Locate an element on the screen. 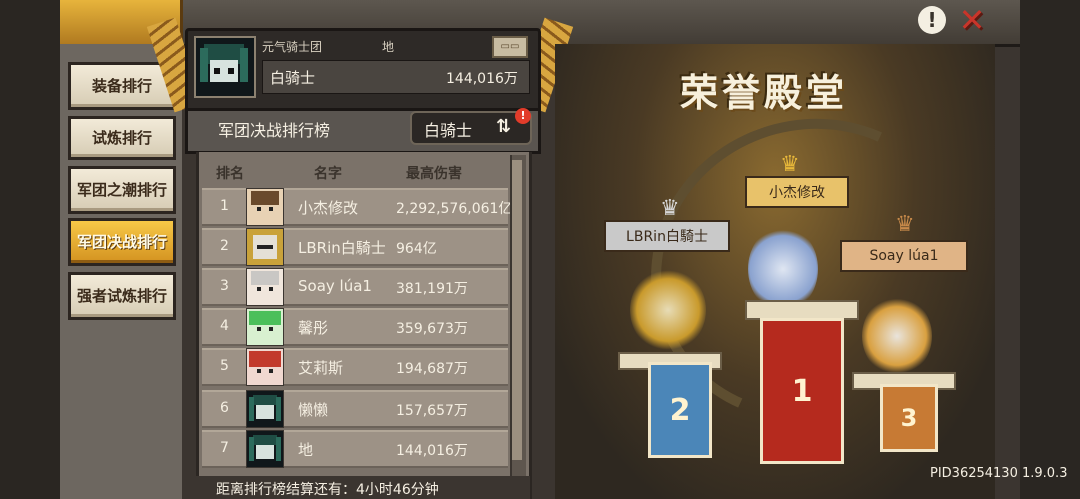 This screenshot has width=1080, height=499. row-name: 小杰修改 is located at coordinates (328, 208).